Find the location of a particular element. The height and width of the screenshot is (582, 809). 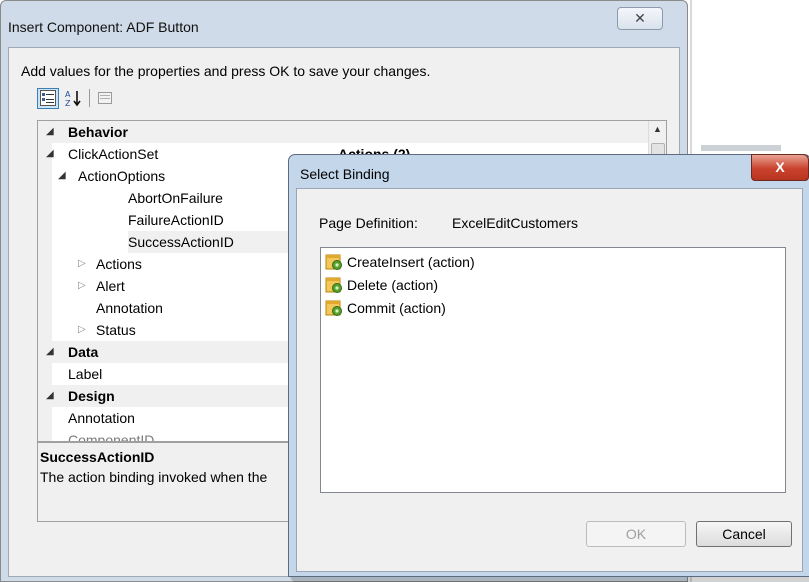

categorized-view-icon is located at coordinates (48, 98).